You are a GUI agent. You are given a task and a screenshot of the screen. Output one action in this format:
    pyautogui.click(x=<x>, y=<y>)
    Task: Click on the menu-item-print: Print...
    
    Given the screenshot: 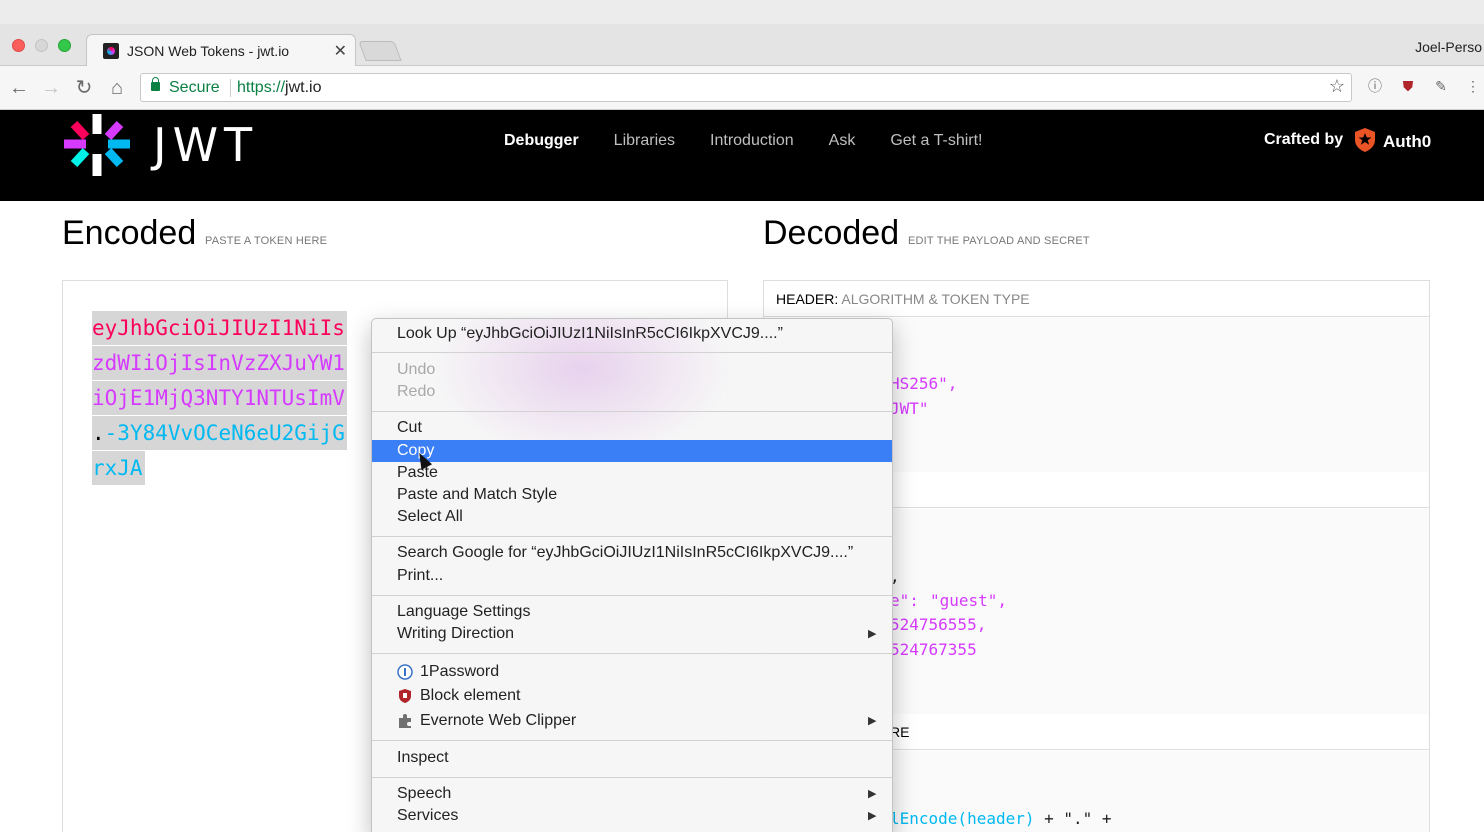 What is the action you would take?
    pyautogui.click(x=632, y=576)
    